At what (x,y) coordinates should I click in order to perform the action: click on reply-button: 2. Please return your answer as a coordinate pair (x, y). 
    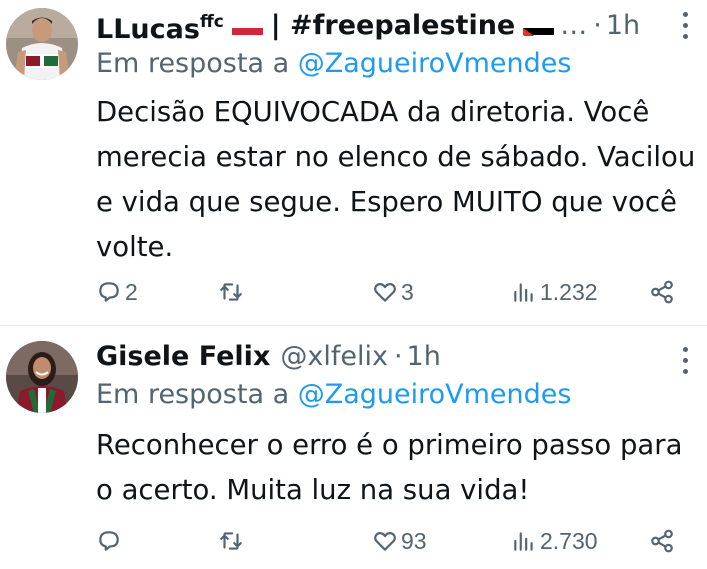
    Looking at the image, I should click on (117, 292).